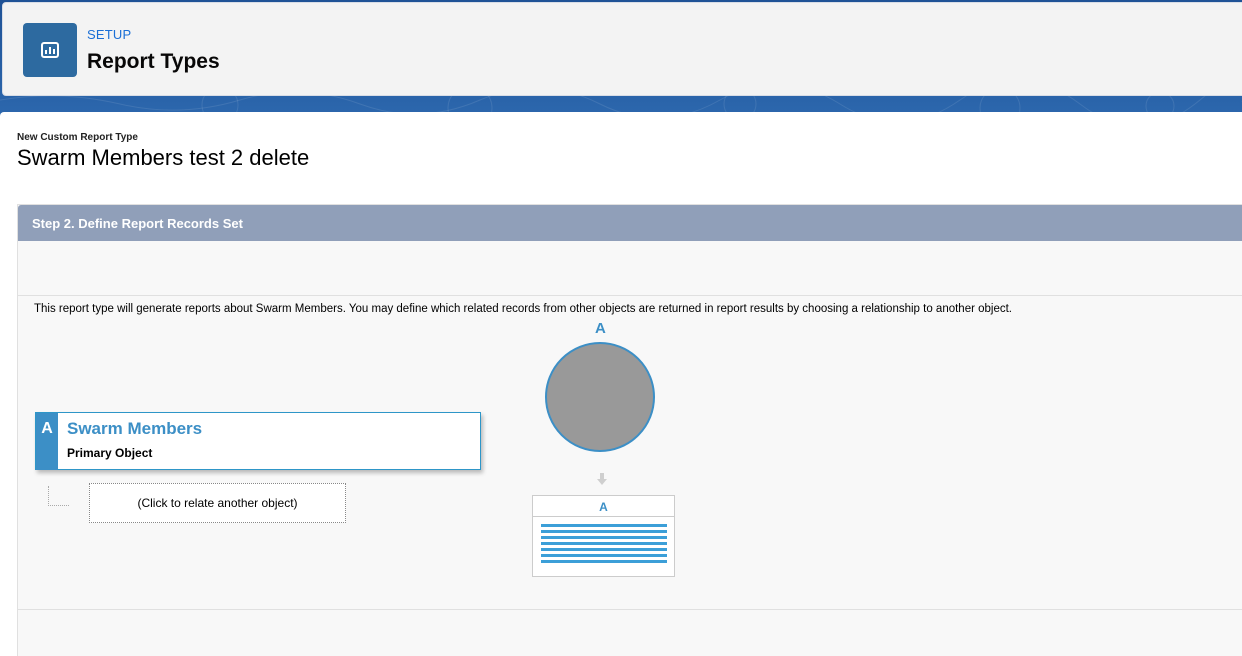 This screenshot has width=1242, height=656. What do you see at coordinates (137, 223) in the screenshot?
I see `step-header-title: Step 2. Define Report Records Set` at bounding box center [137, 223].